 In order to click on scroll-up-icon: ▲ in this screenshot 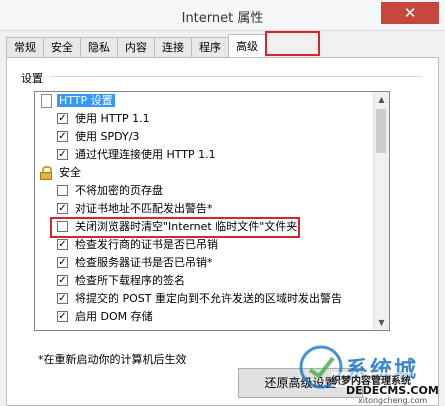, I will do `click(381, 99)`.